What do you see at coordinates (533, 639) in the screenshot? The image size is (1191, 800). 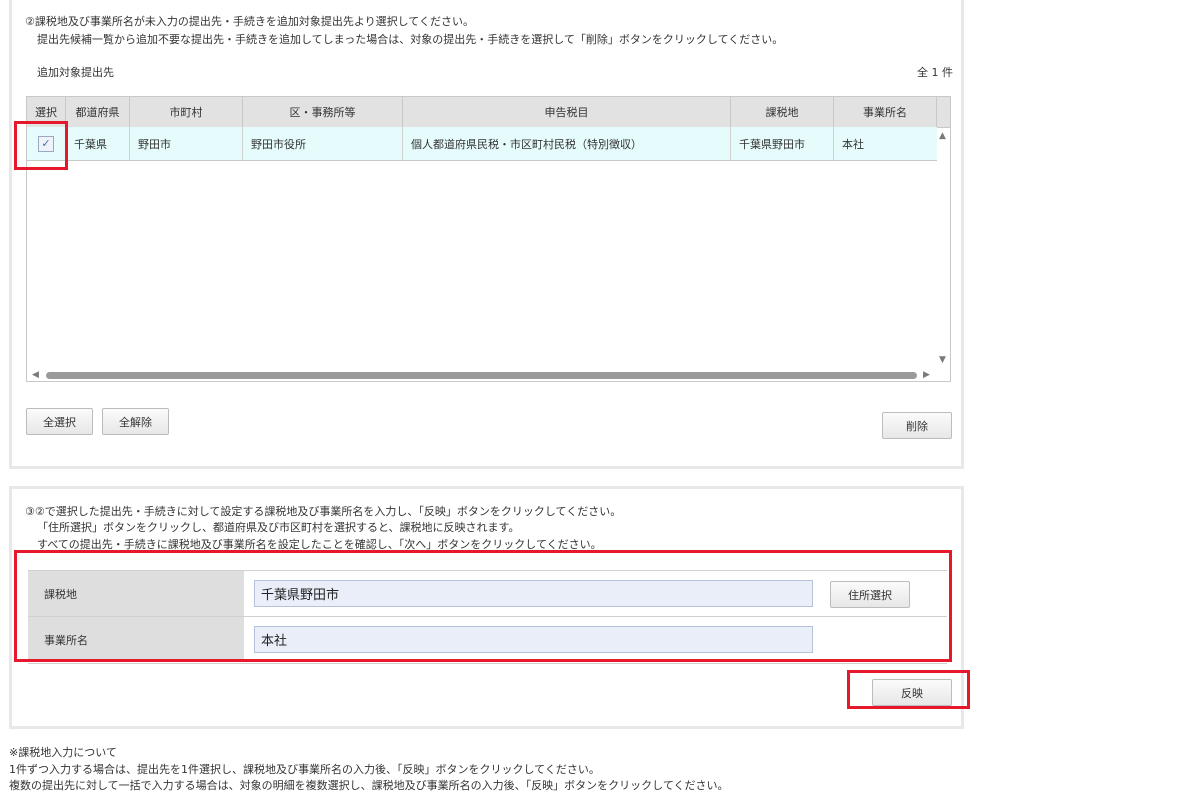 I see `office-name-input` at bounding box center [533, 639].